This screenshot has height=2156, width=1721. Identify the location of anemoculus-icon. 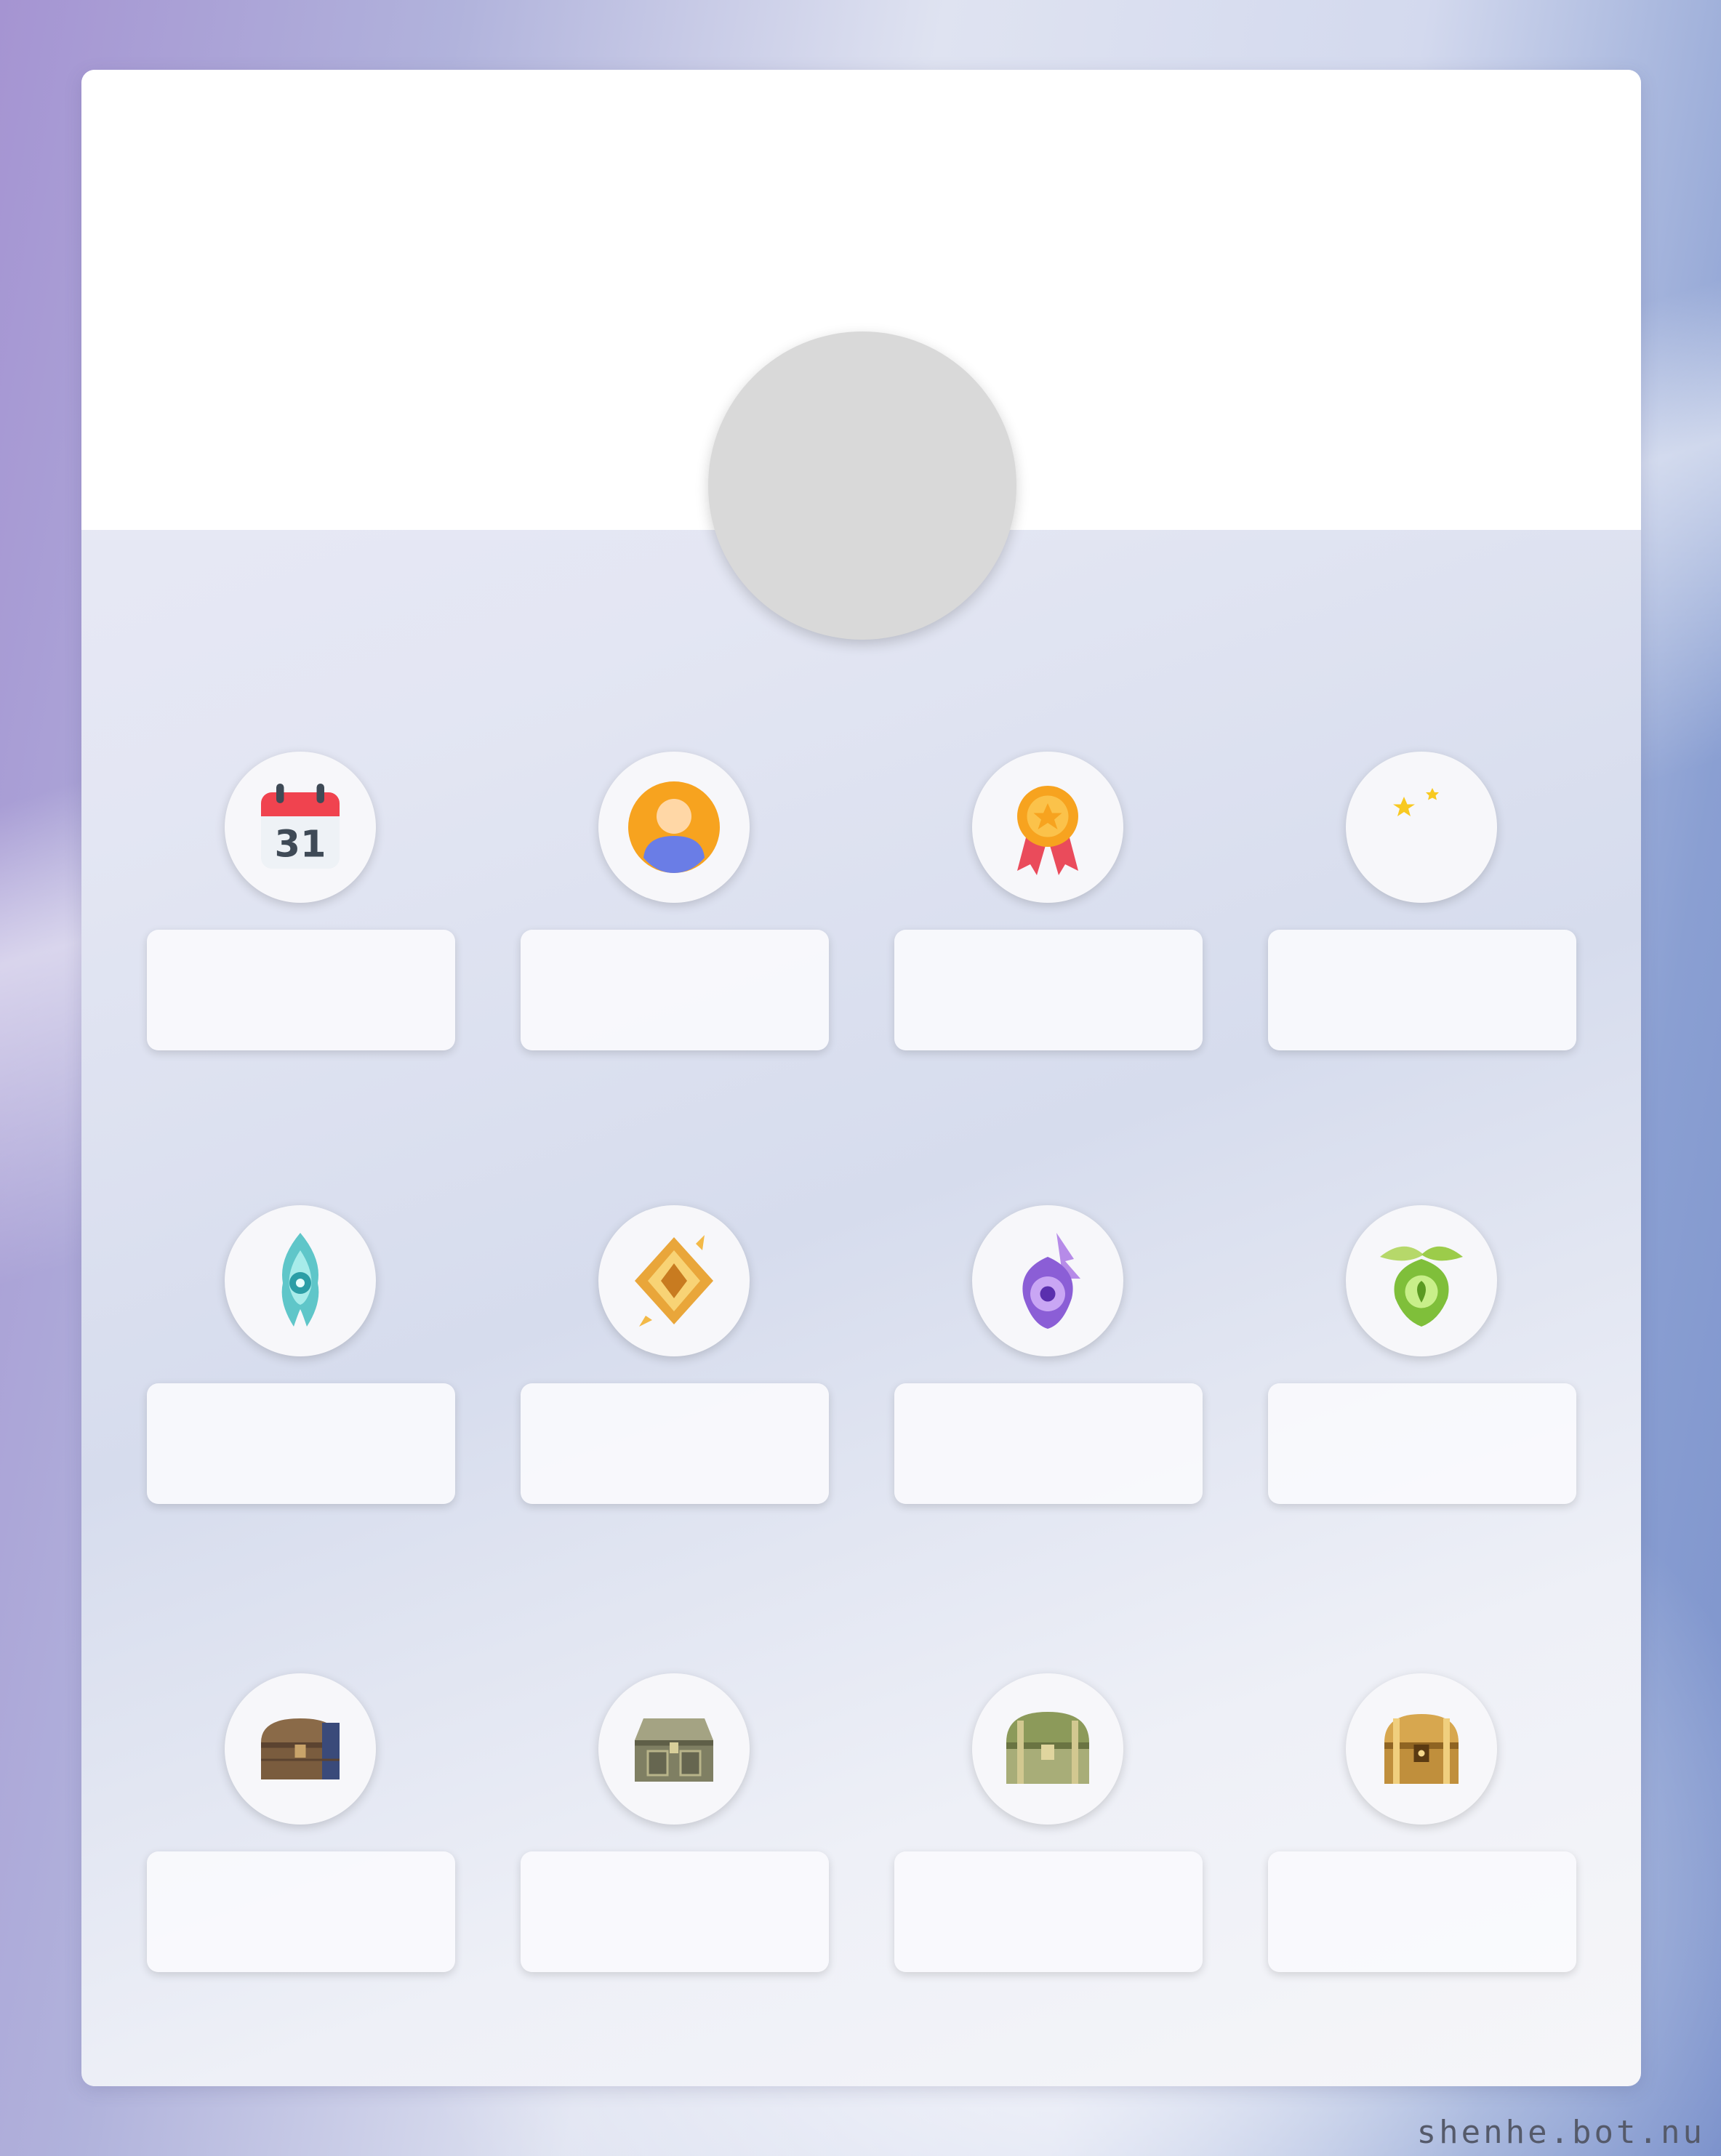
(300, 1280).